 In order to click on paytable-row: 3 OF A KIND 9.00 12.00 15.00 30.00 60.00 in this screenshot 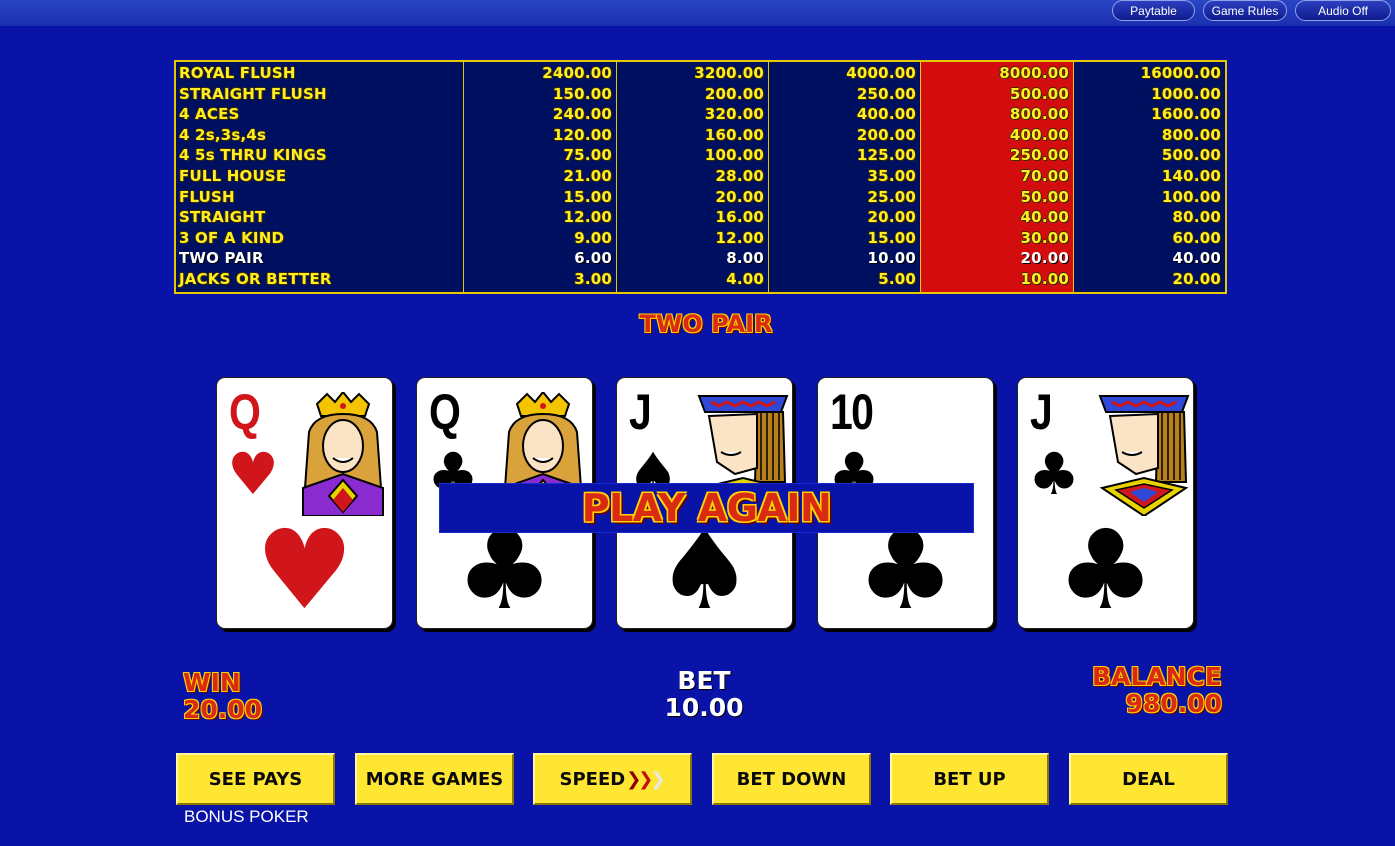, I will do `click(700, 238)`.